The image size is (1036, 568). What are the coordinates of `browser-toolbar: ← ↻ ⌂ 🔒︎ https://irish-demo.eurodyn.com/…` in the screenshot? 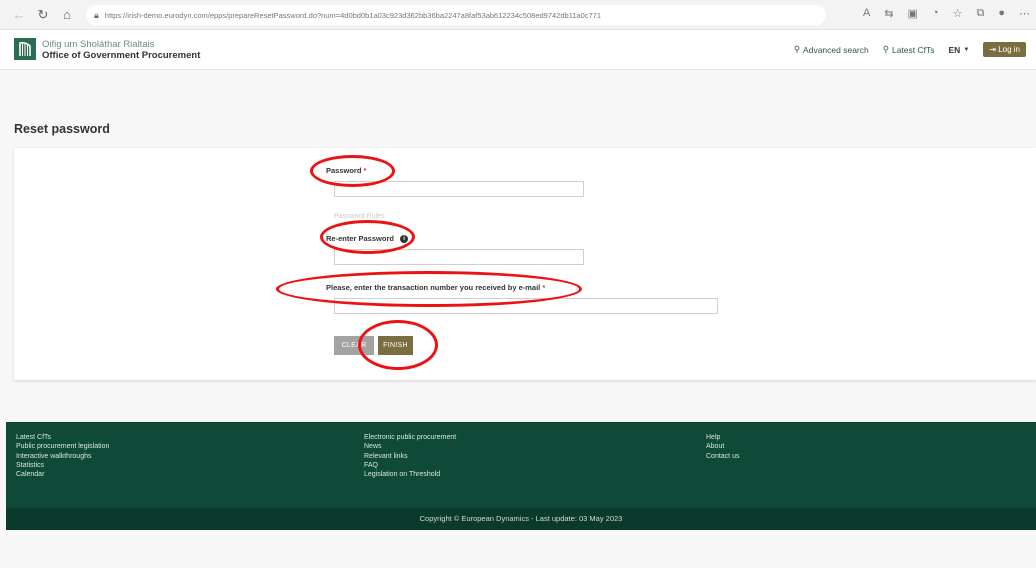 It's located at (518, 15).